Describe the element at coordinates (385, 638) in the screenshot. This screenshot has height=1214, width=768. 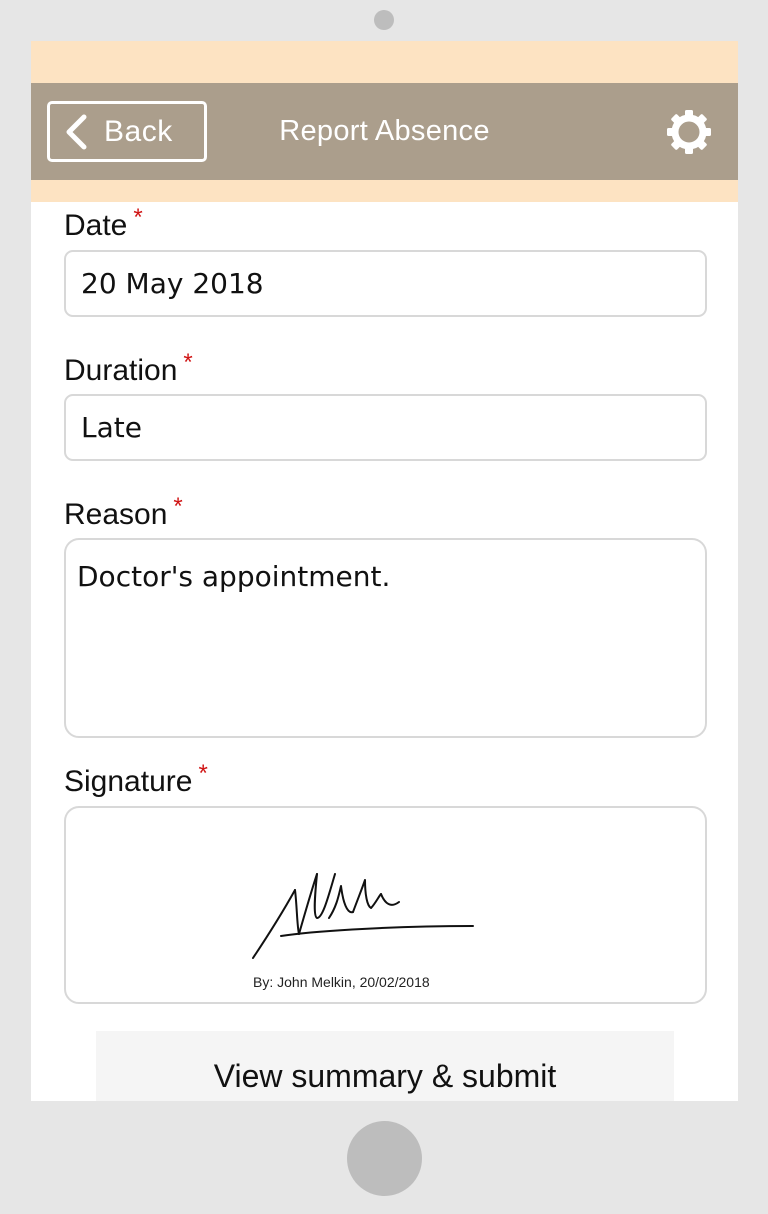
I see `reason-textarea: Doctor's appointment.` at that location.